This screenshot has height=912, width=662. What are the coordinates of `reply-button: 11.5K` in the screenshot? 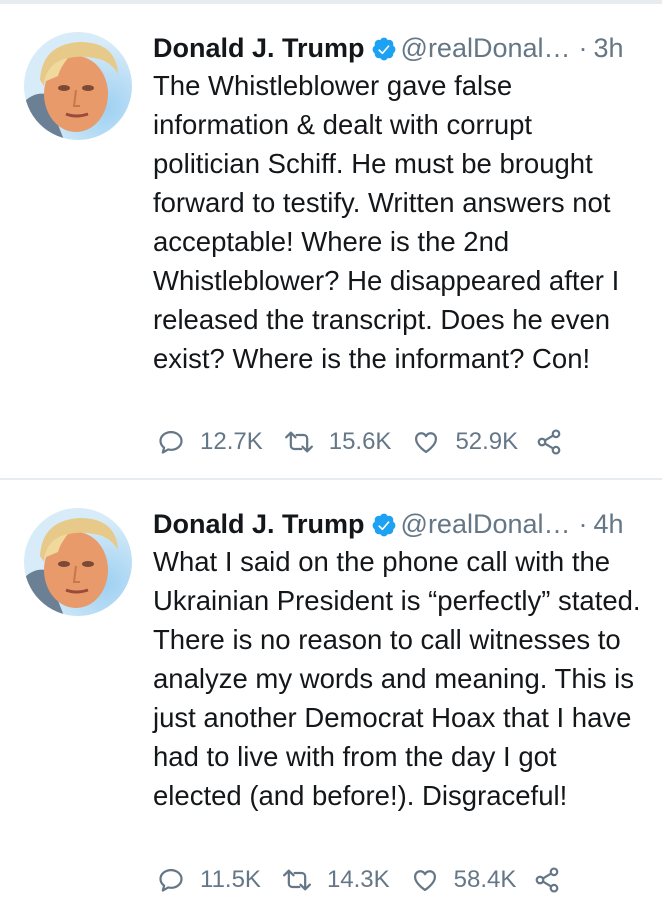 It's located at (208, 880).